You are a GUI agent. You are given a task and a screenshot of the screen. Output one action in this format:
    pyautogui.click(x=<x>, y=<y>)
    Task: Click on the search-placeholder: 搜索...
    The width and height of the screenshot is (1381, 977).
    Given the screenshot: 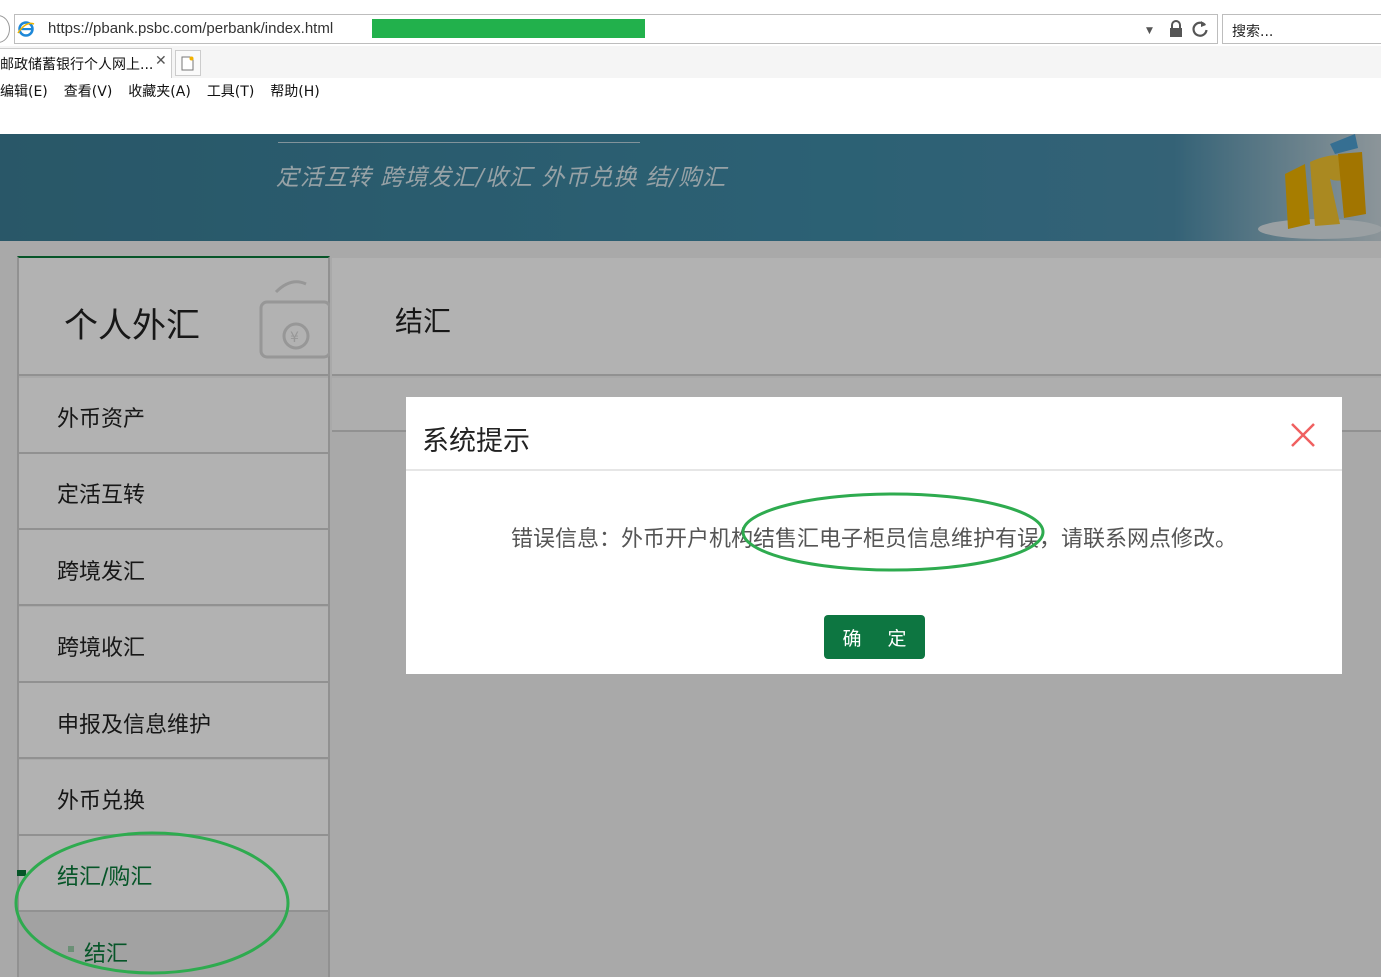 What is the action you would take?
    pyautogui.click(x=1253, y=32)
    